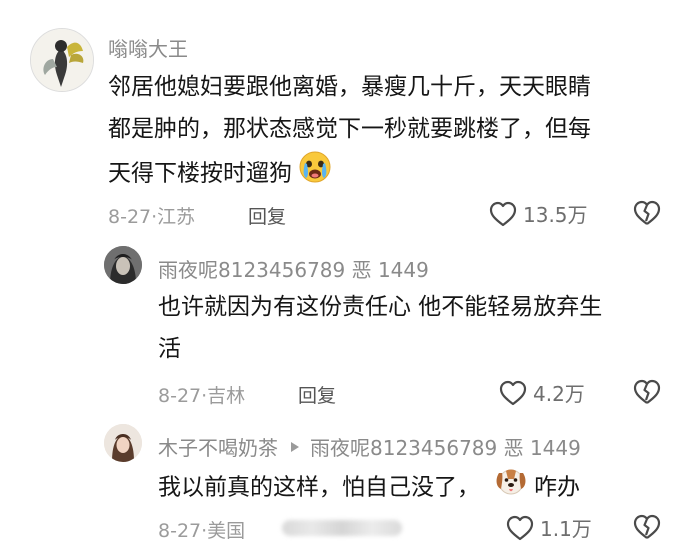 Image resolution: width=690 pixels, height=547 pixels. What do you see at coordinates (418, 328) in the screenshot?
I see `comment-text: 也许就因为有这份责任心 他不能轻易放弃生 活` at bounding box center [418, 328].